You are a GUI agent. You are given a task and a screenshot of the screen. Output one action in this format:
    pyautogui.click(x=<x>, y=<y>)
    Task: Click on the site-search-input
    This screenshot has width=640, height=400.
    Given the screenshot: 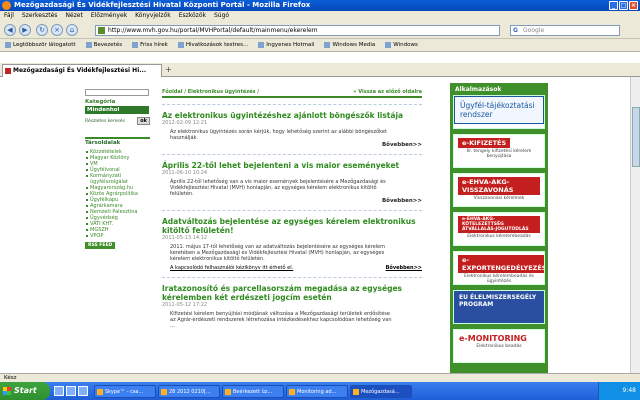 What is the action you would take?
    pyautogui.click(x=117, y=92)
    